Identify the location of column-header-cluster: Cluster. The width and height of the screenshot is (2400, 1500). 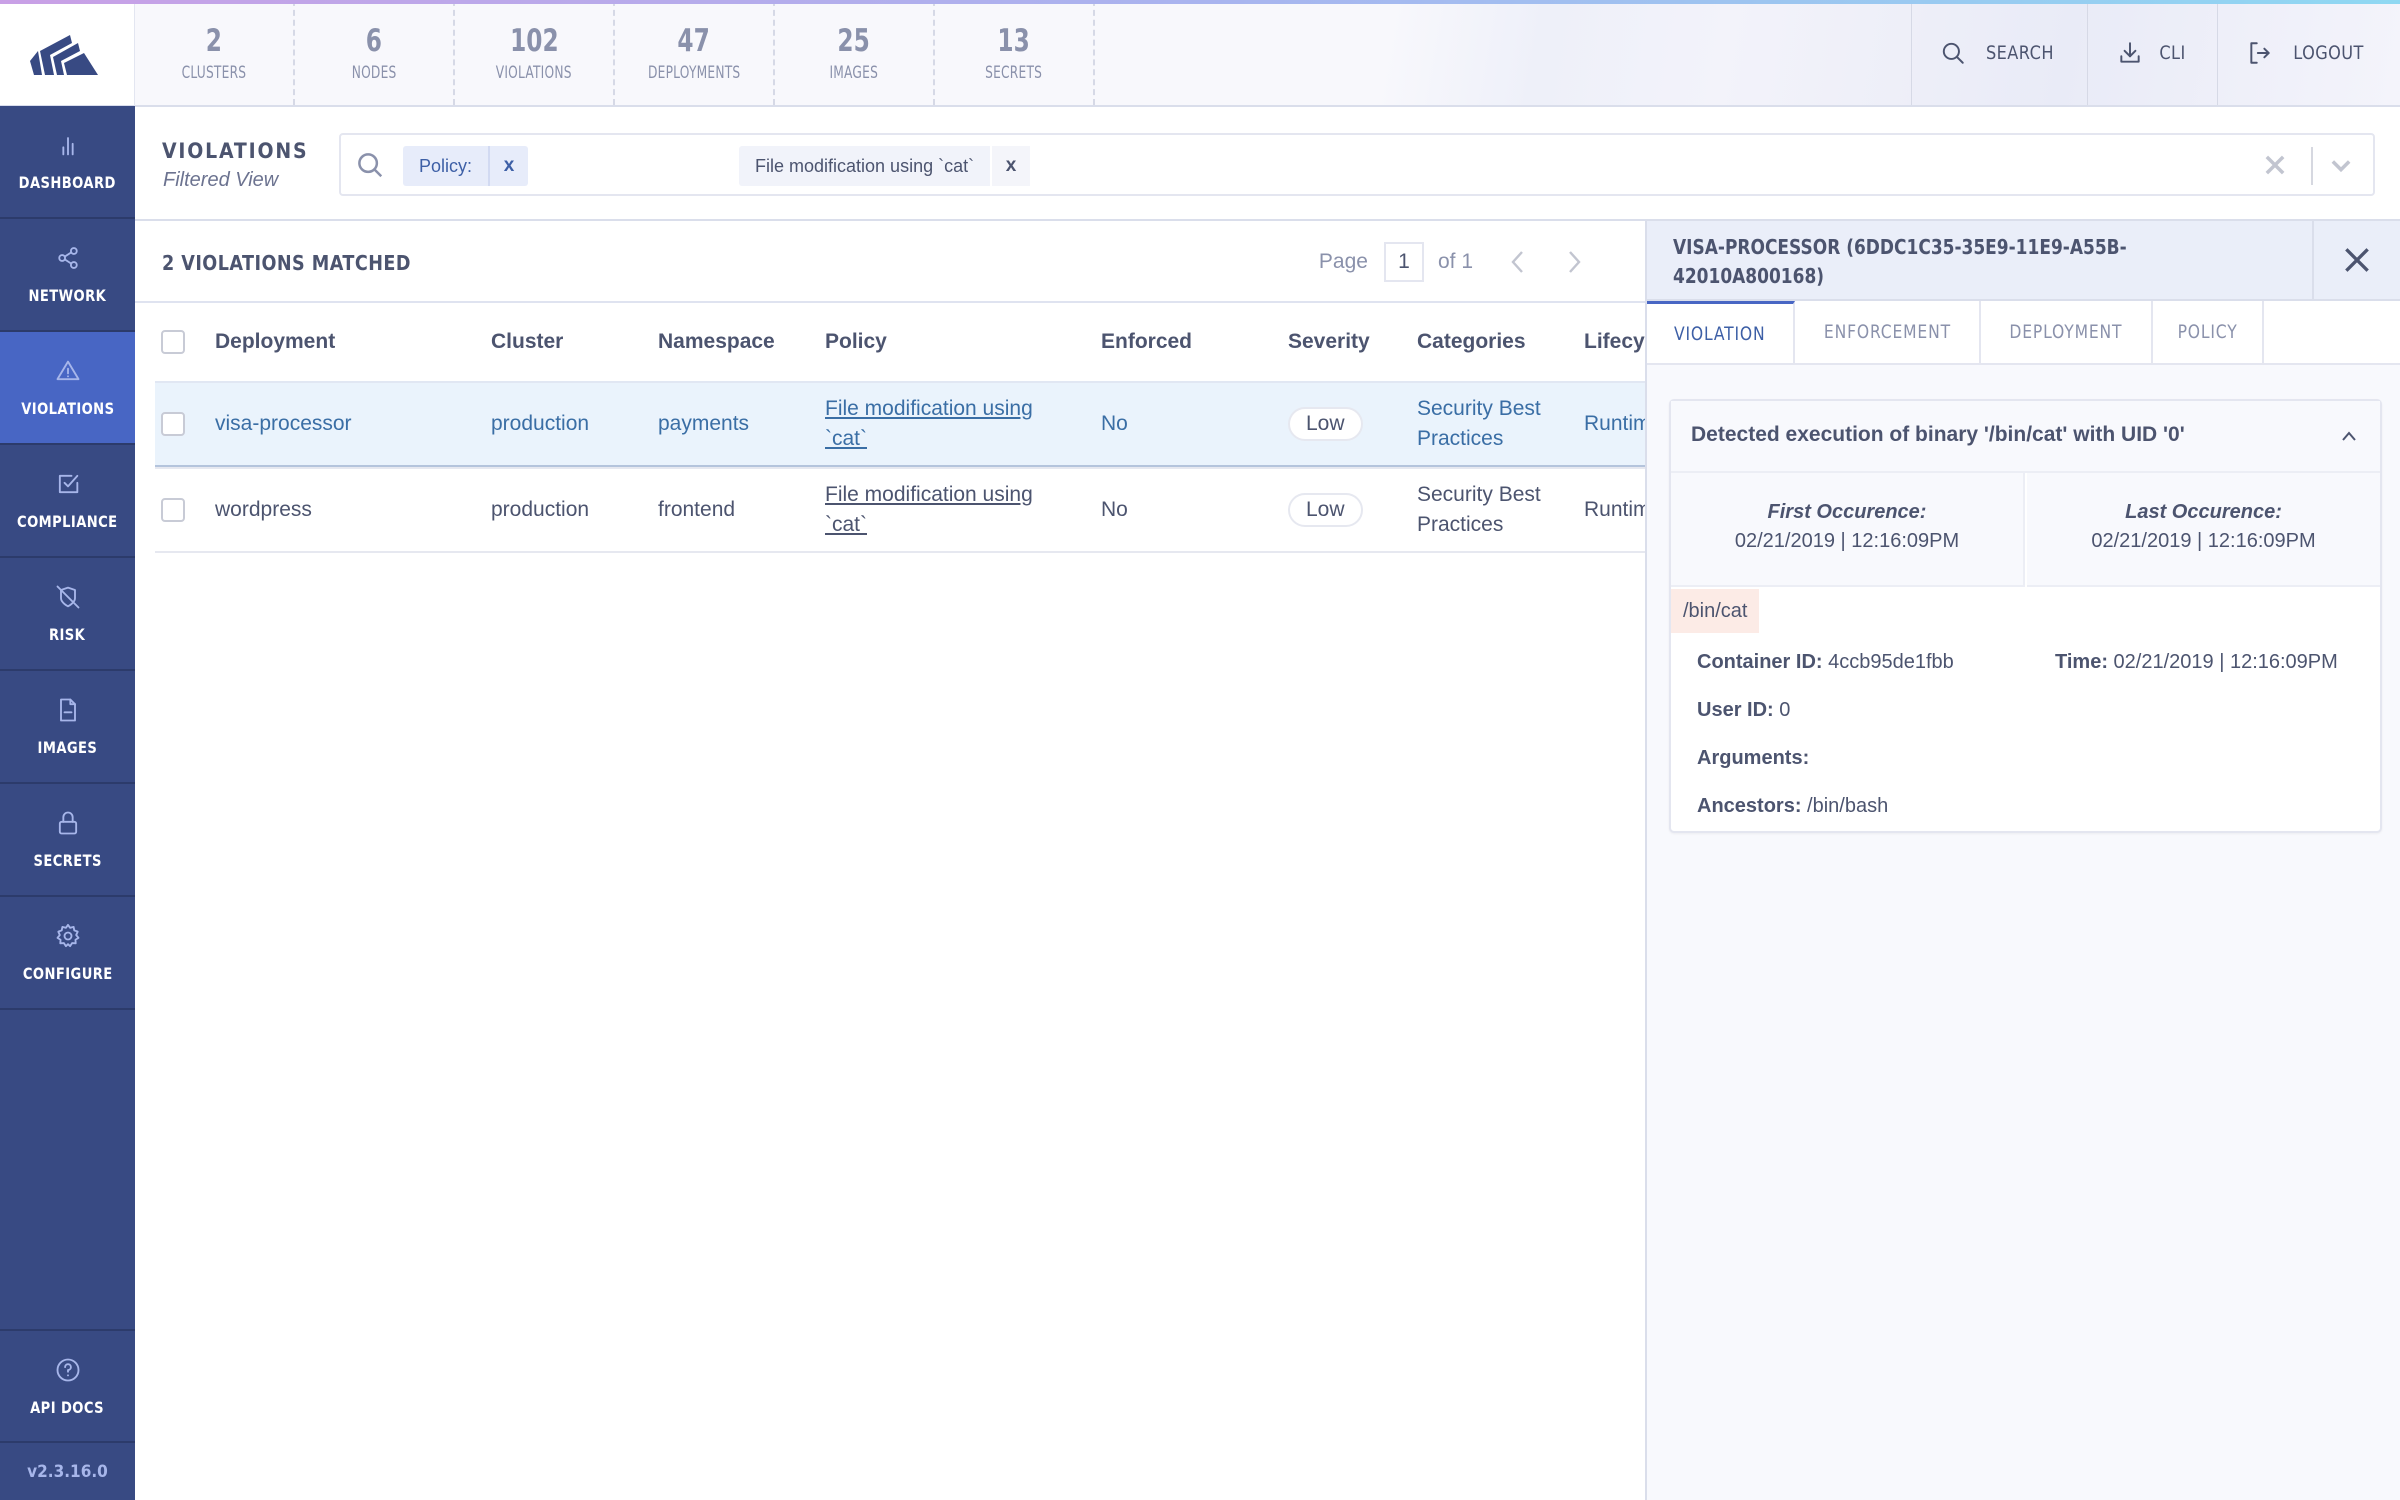
(527, 342).